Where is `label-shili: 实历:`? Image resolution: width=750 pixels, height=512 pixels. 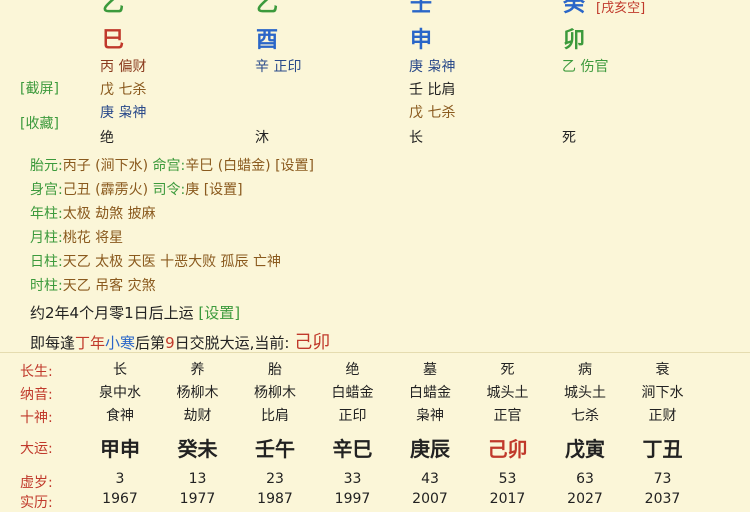 label-shili: 实历: is located at coordinates (36, 503).